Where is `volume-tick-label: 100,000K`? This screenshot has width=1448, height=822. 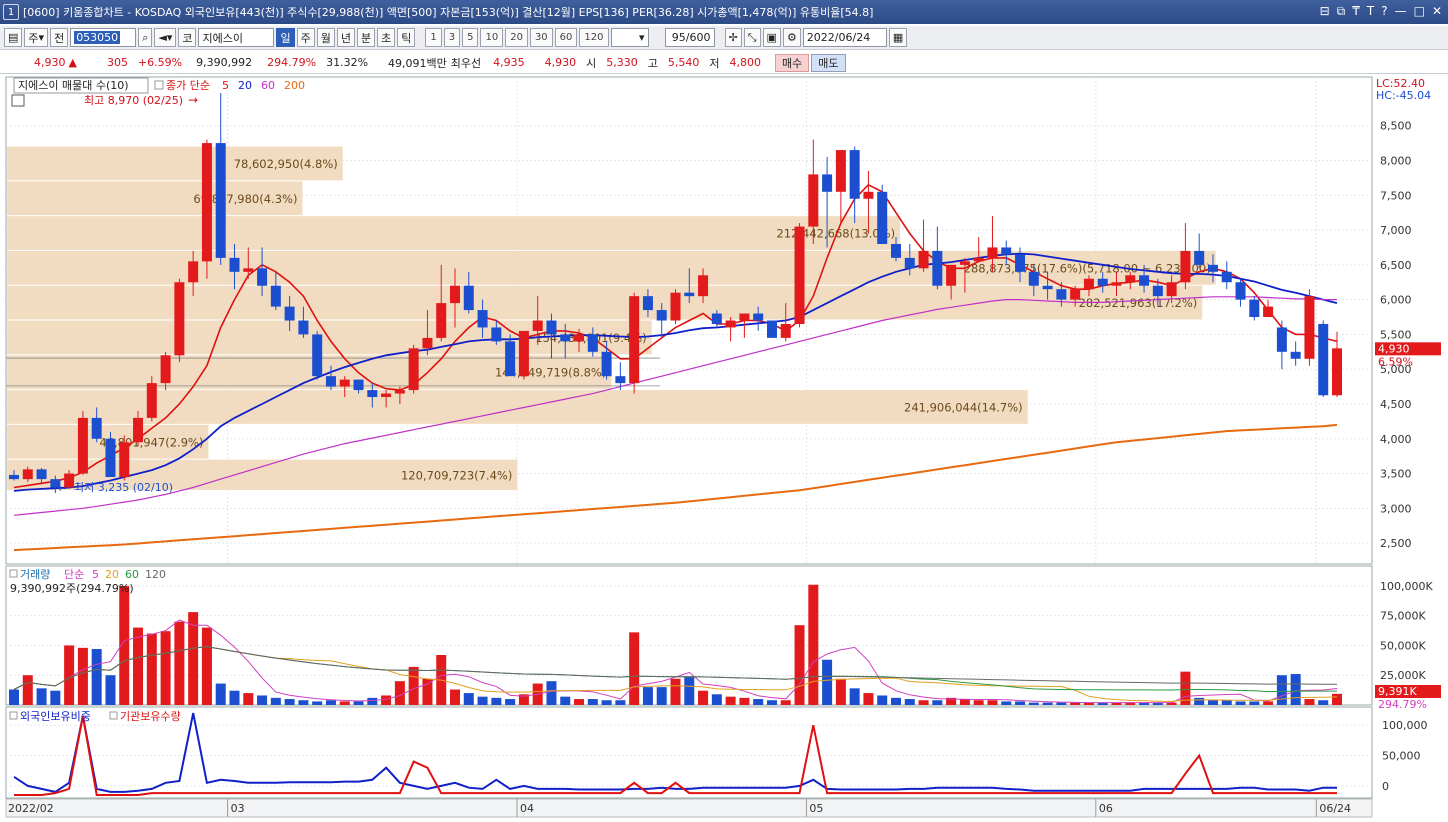 volume-tick-label: 100,000K is located at coordinates (1406, 586).